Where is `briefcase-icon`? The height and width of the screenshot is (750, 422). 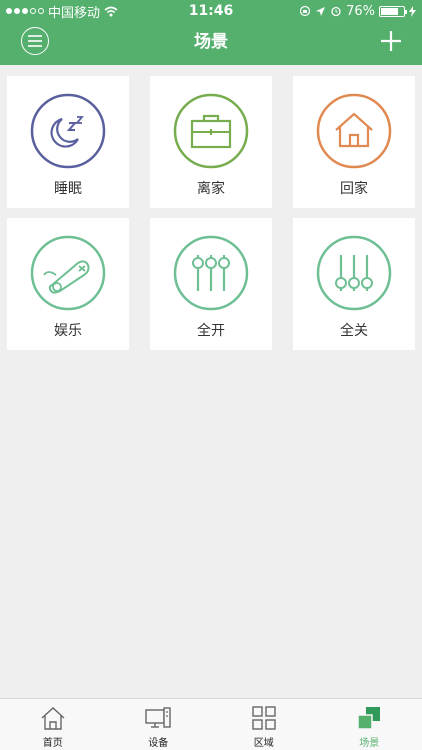
briefcase-icon is located at coordinates (211, 131).